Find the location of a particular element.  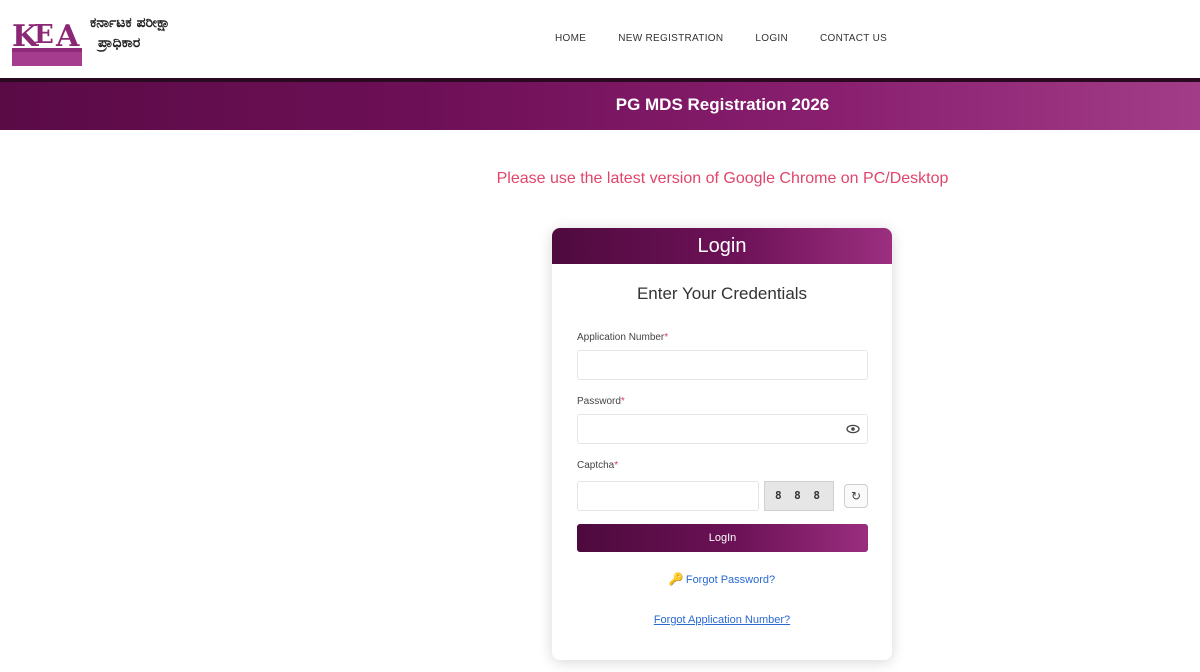

password-field-wrap is located at coordinates (722, 429).